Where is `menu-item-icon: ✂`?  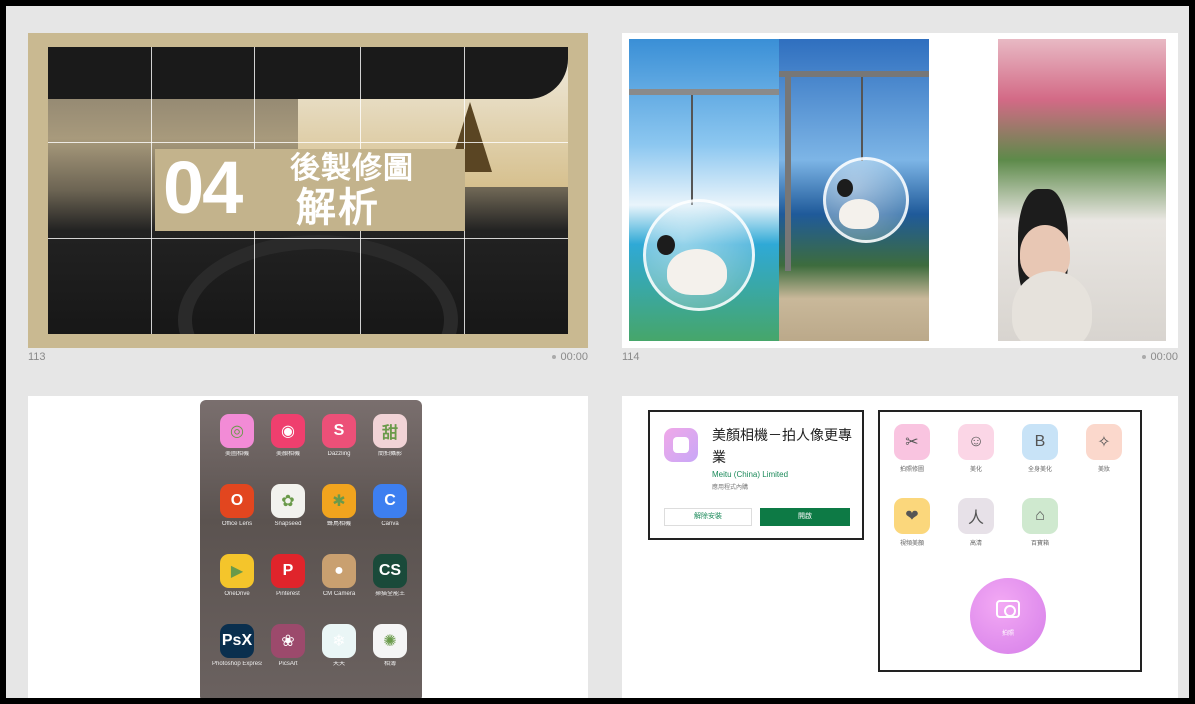 menu-item-icon: ✂ is located at coordinates (912, 442).